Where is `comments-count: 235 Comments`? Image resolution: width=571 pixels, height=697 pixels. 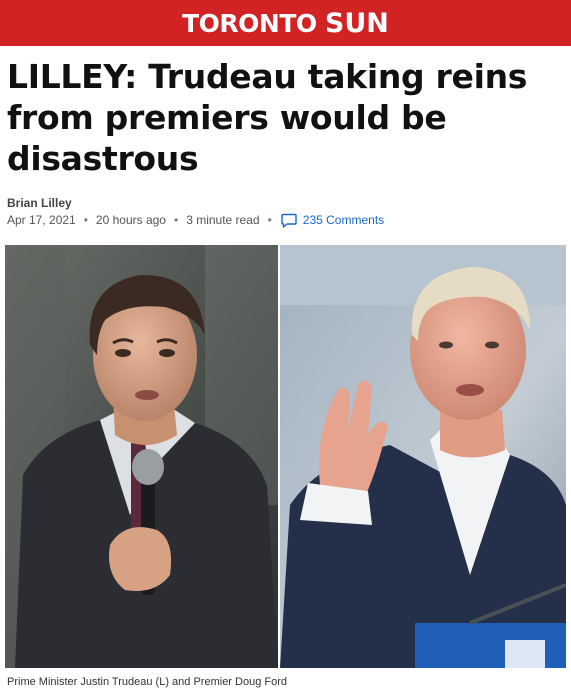
comments-count: 235 Comments is located at coordinates (343, 220).